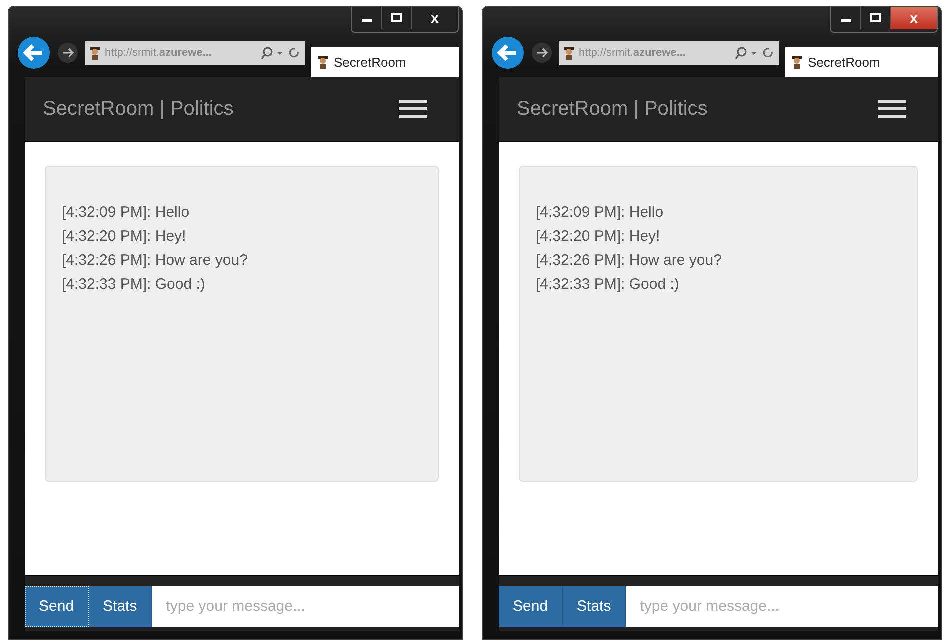  I want to click on close-button: x, so click(914, 18).